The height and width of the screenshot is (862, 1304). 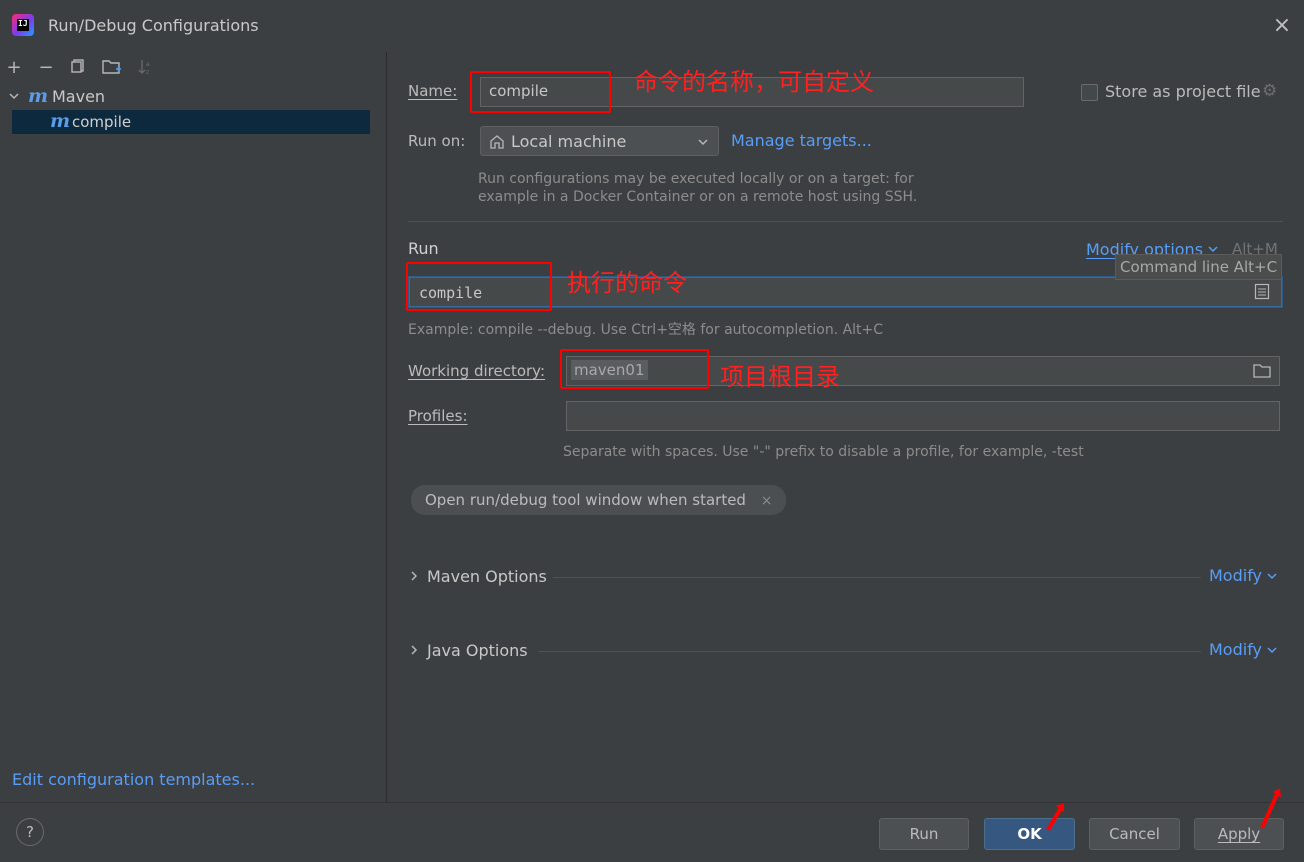 I want to click on copy-icon, so click(x=78, y=68).